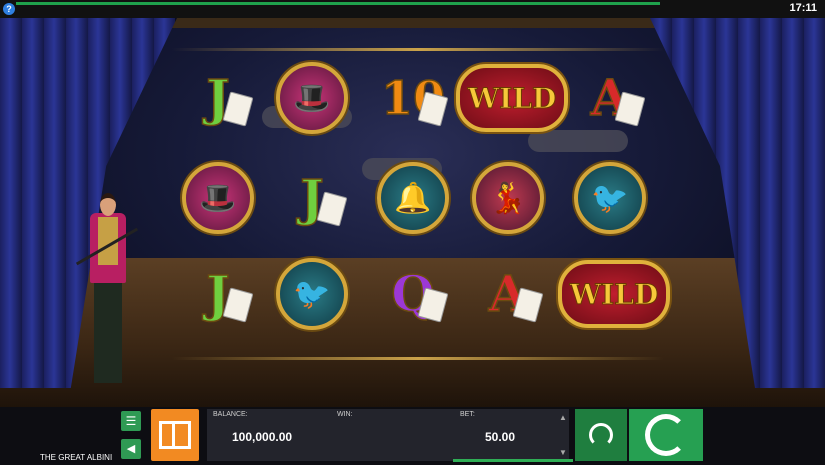 The width and height of the screenshot is (825, 465). What do you see at coordinates (338, 3) in the screenshot?
I see `loading-progress-bar` at bounding box center [338, 3].